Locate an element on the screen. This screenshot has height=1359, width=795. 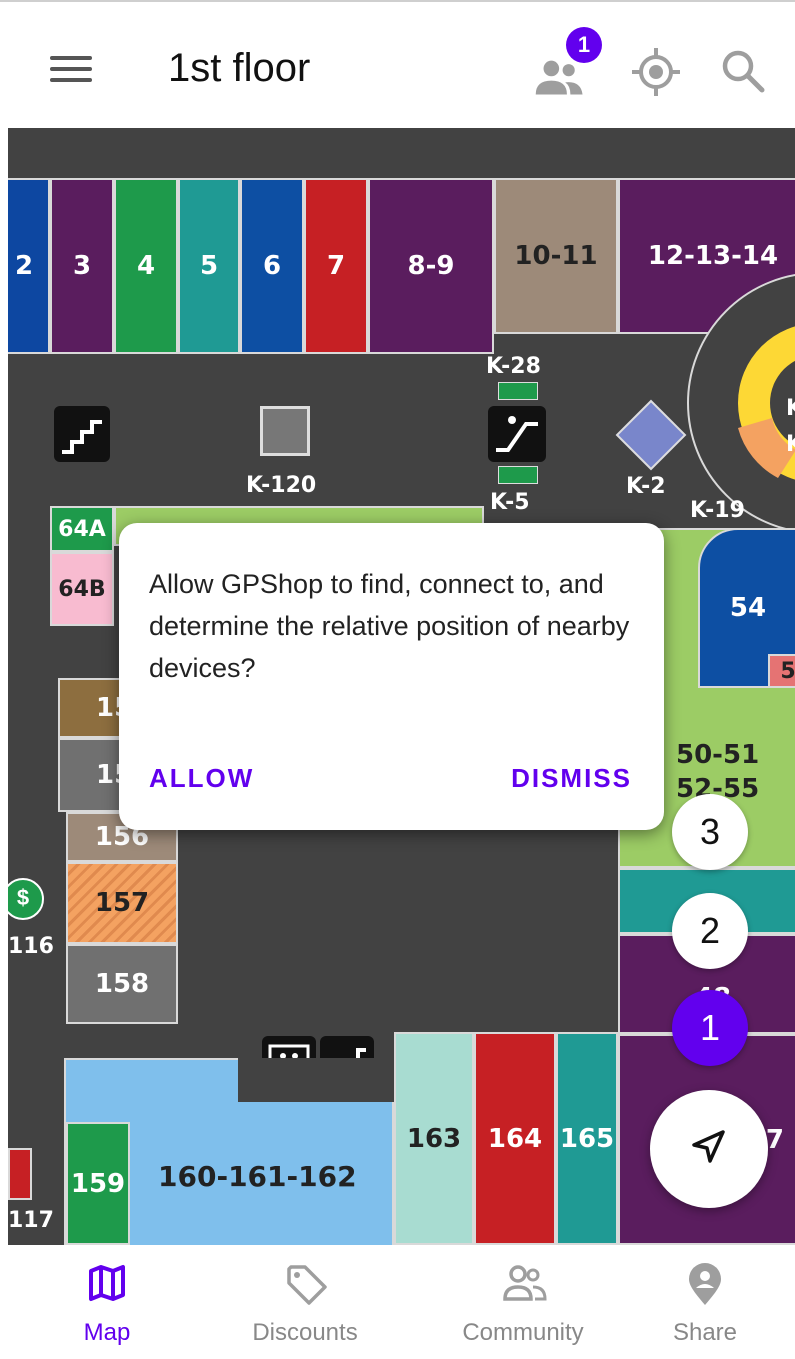
kiosk-label: K-28 is located at coordinates (513, 366).